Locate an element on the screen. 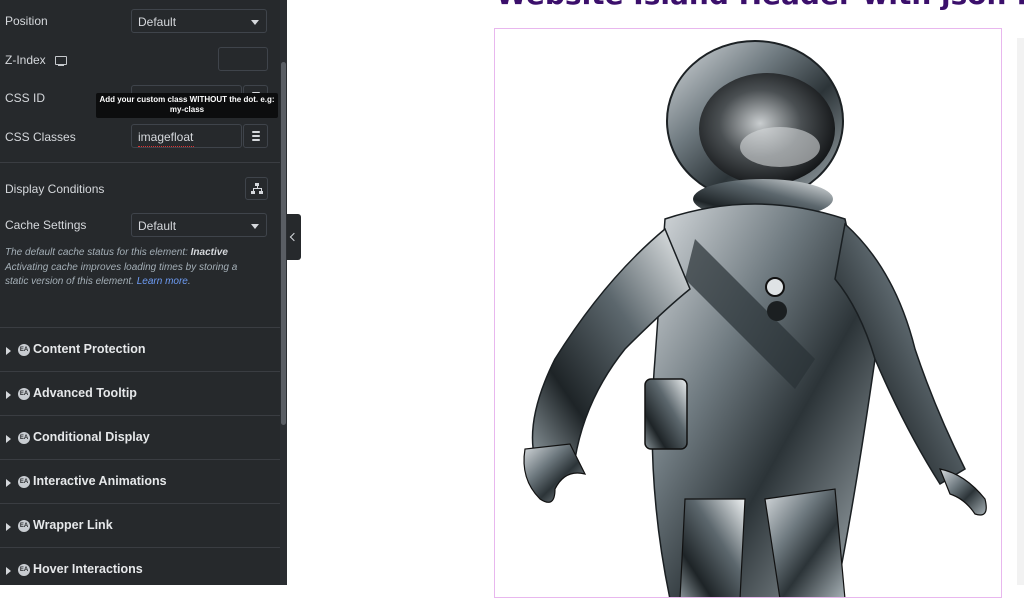 This screenshot has height=598, width=1024. learn-more-link: Learn more is located at coordinates (162, 281).